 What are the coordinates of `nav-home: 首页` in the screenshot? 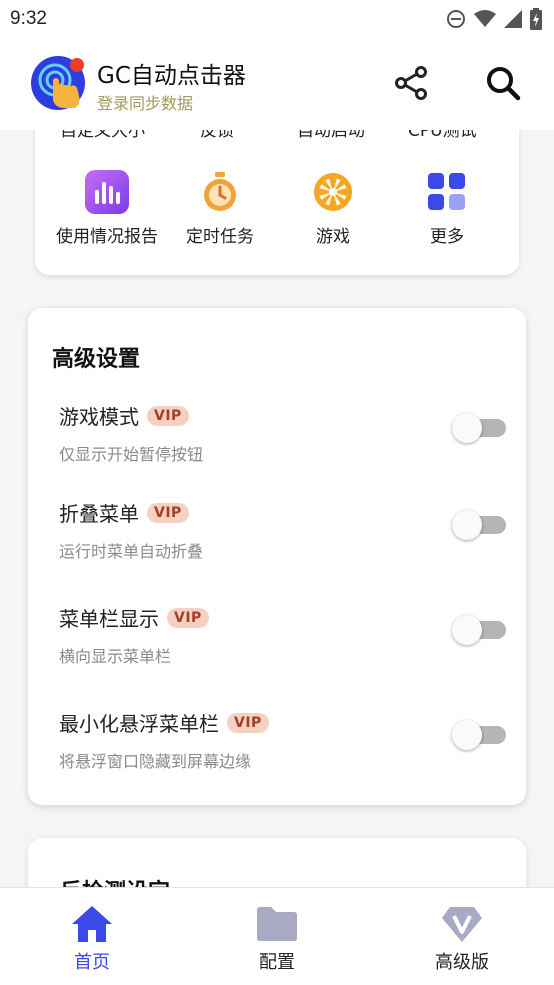 It's located at (92, 939).